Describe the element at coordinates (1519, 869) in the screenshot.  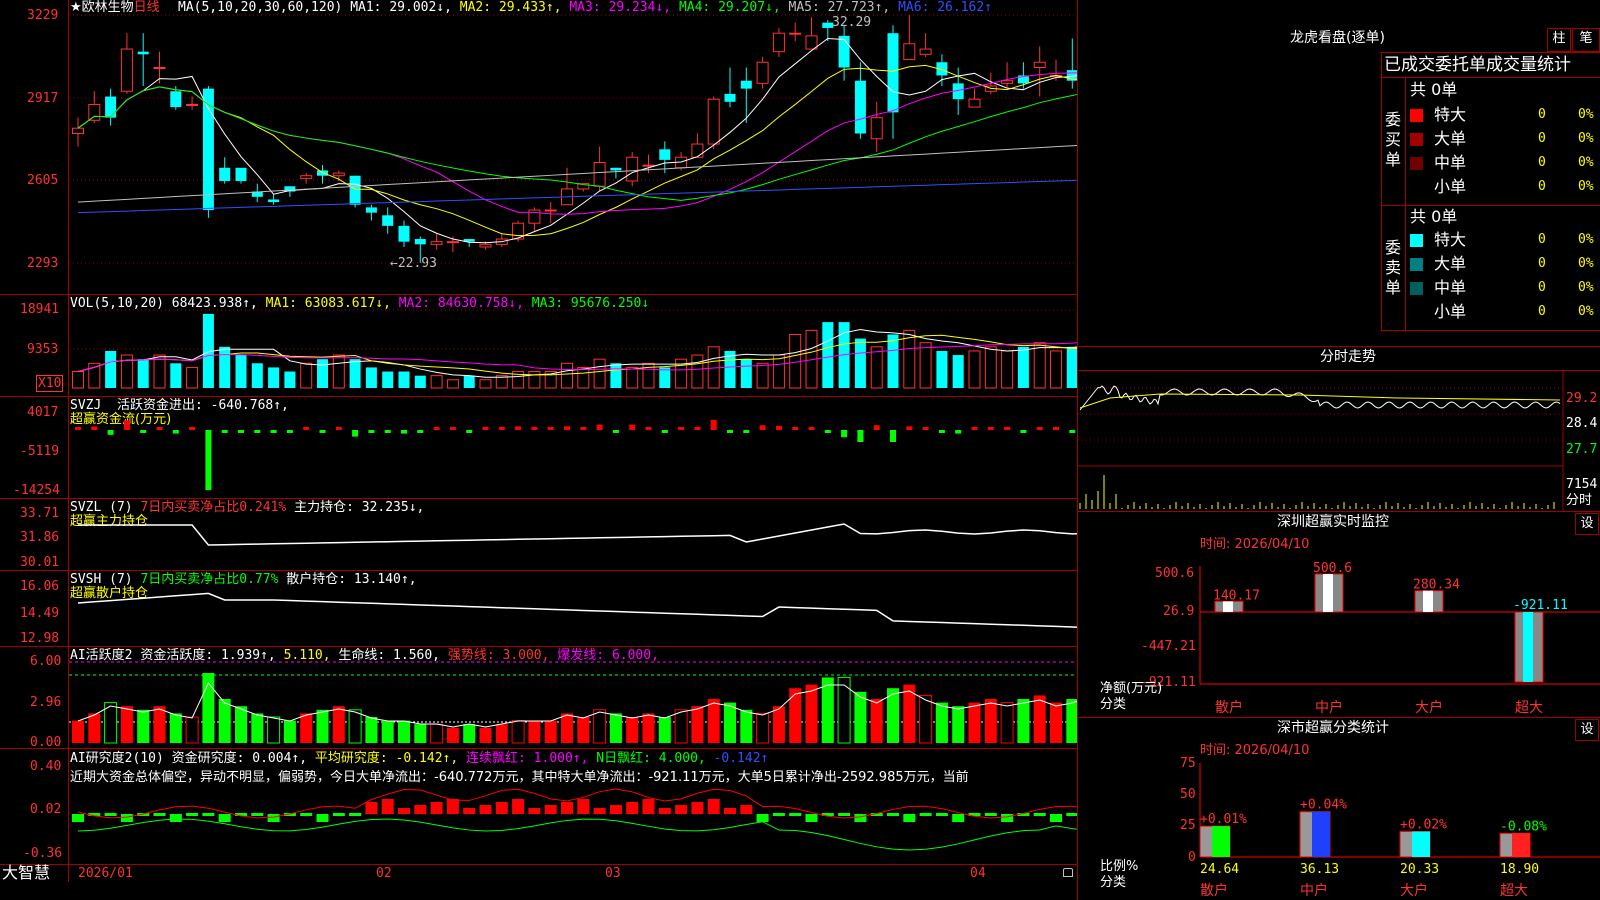
I see `class-bar-value: 18.90` at that location.